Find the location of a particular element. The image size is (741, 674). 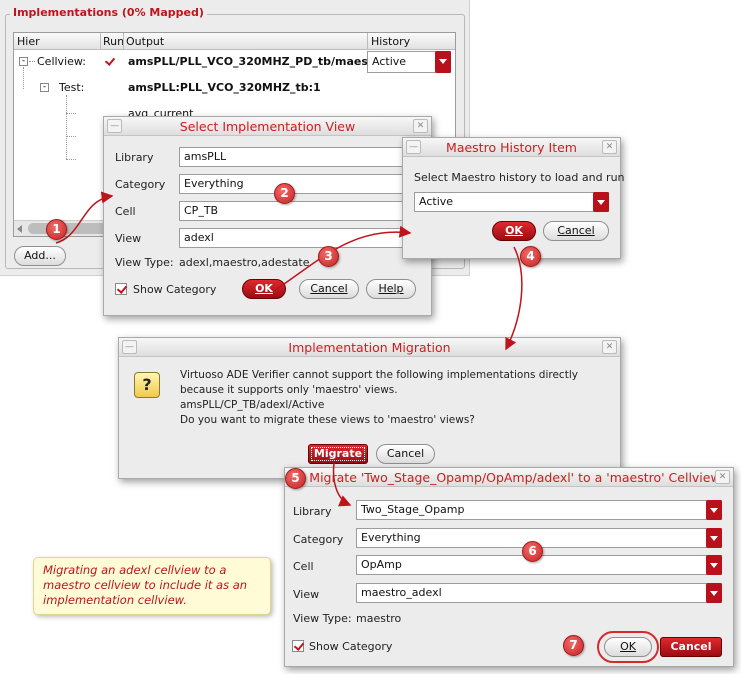

step-badge-7: 7 is located at coordinates (573, 645).